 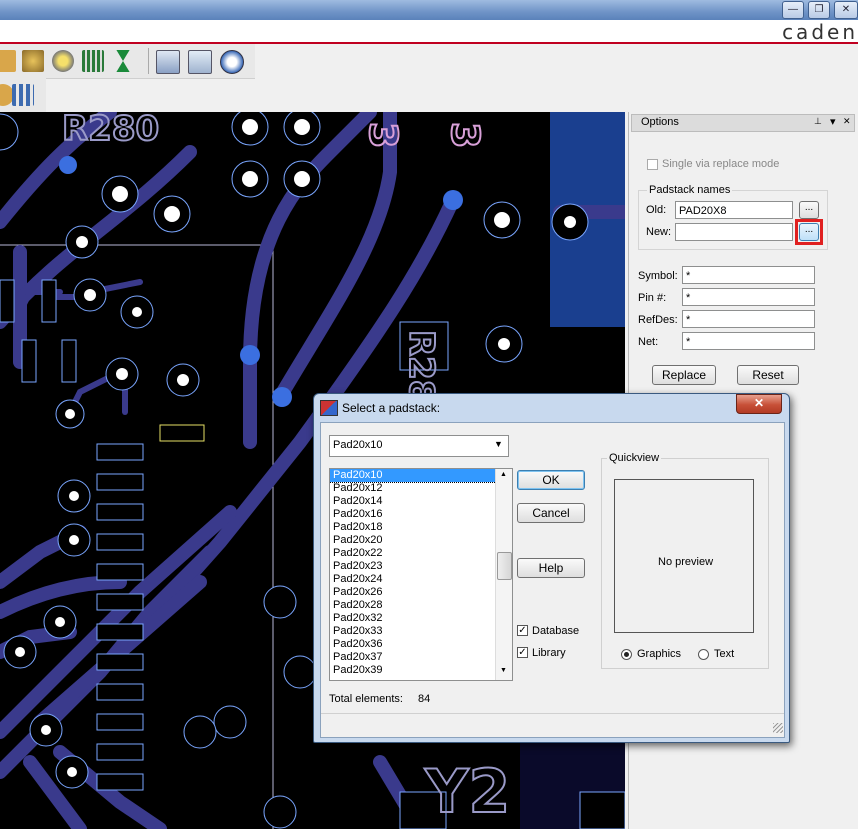 I want to click on padstack-list-item: Pad20x32, so click(x=421, y=618).